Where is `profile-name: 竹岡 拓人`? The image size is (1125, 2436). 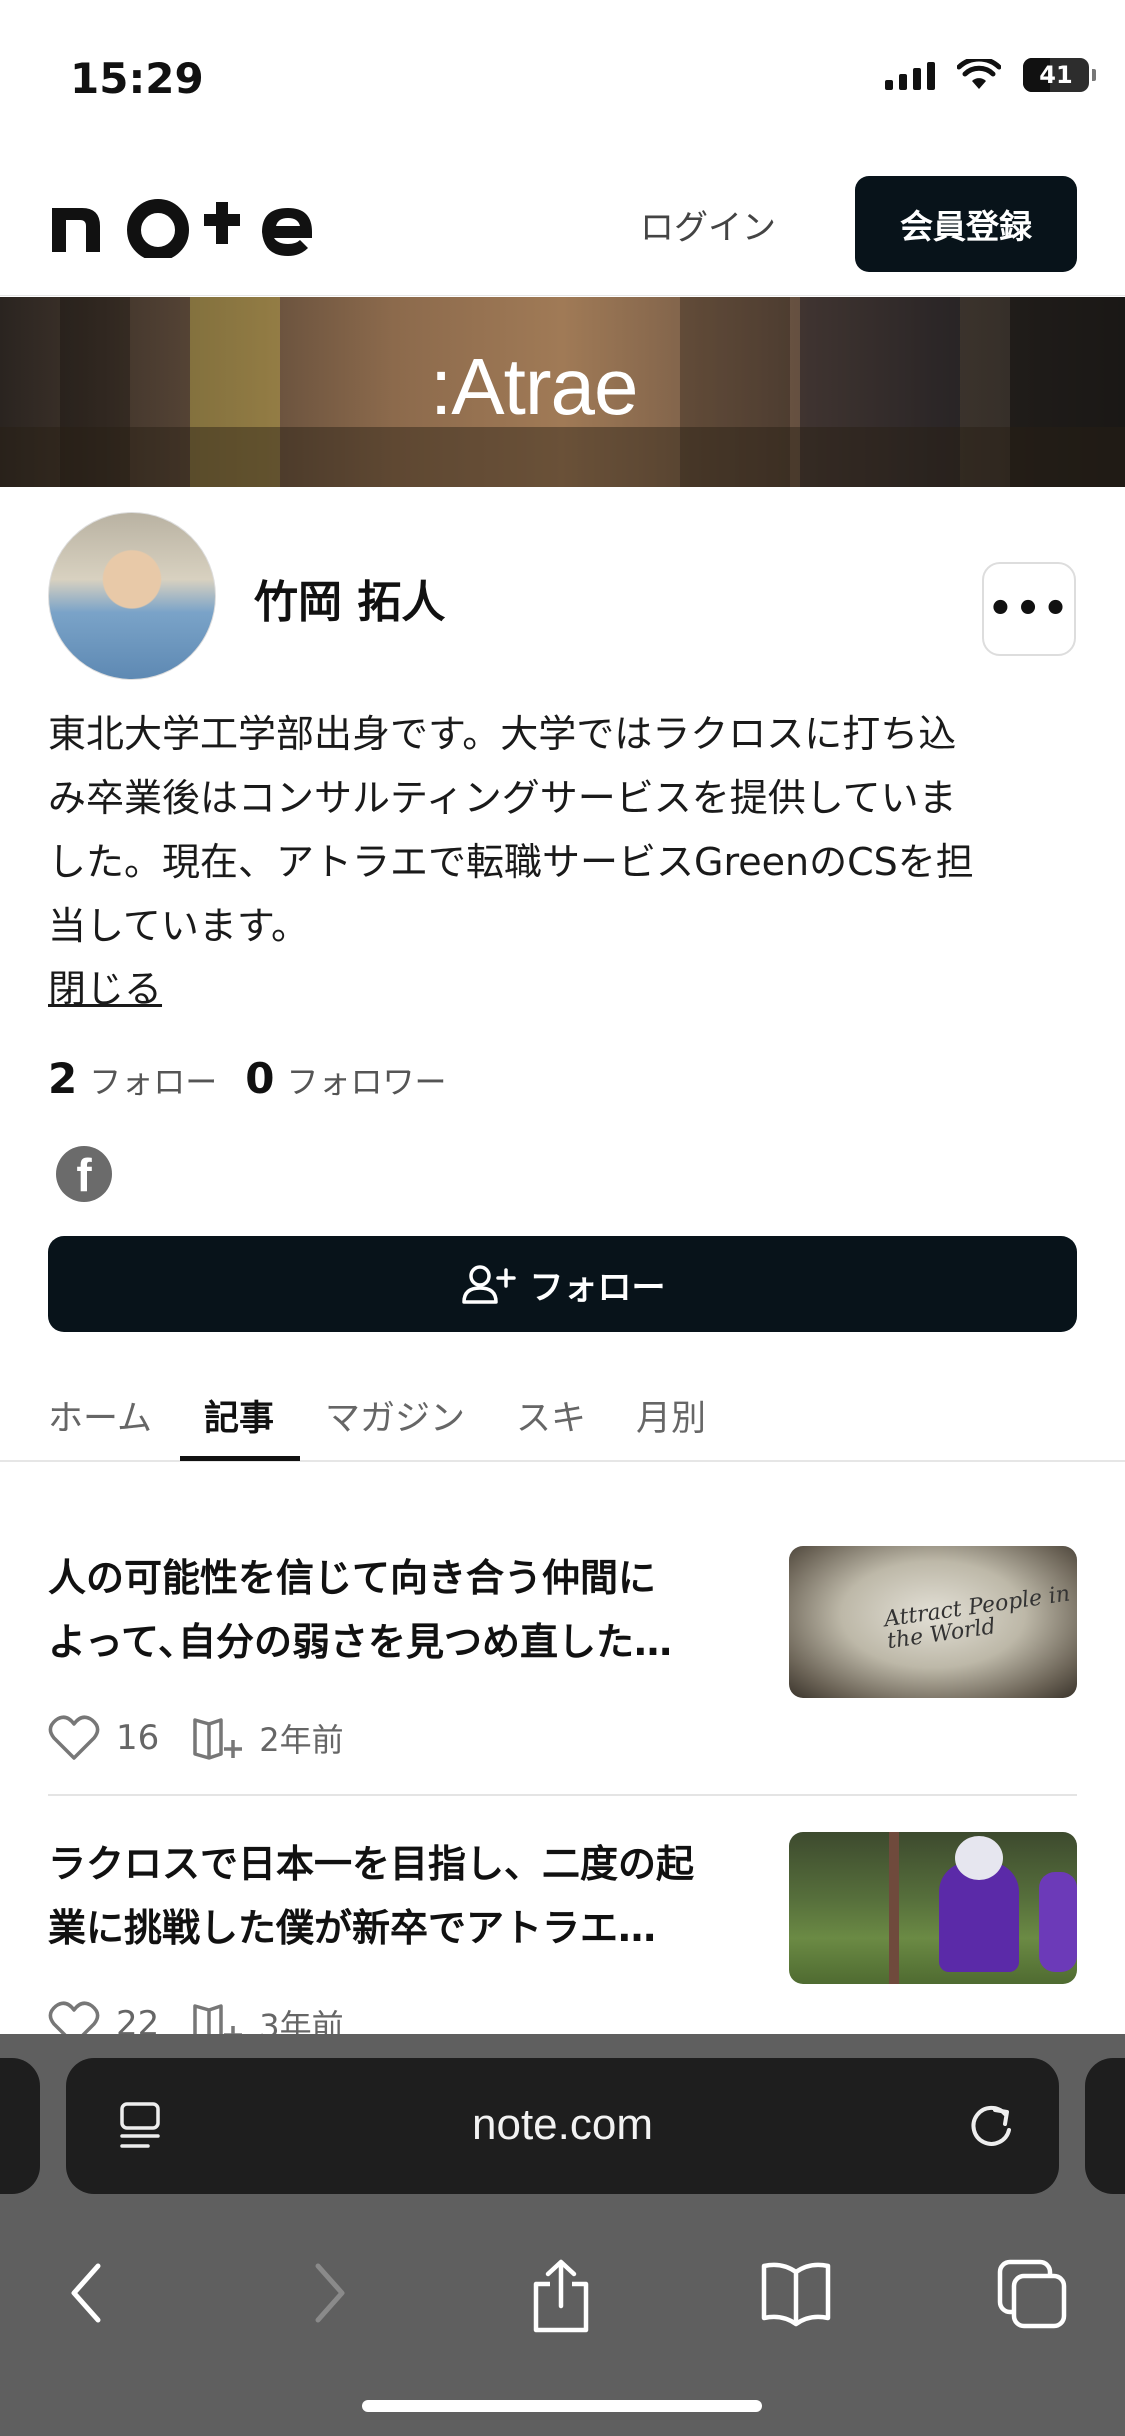 profile-name: 竹岡 拓人 is located at coordinates (350, 602).